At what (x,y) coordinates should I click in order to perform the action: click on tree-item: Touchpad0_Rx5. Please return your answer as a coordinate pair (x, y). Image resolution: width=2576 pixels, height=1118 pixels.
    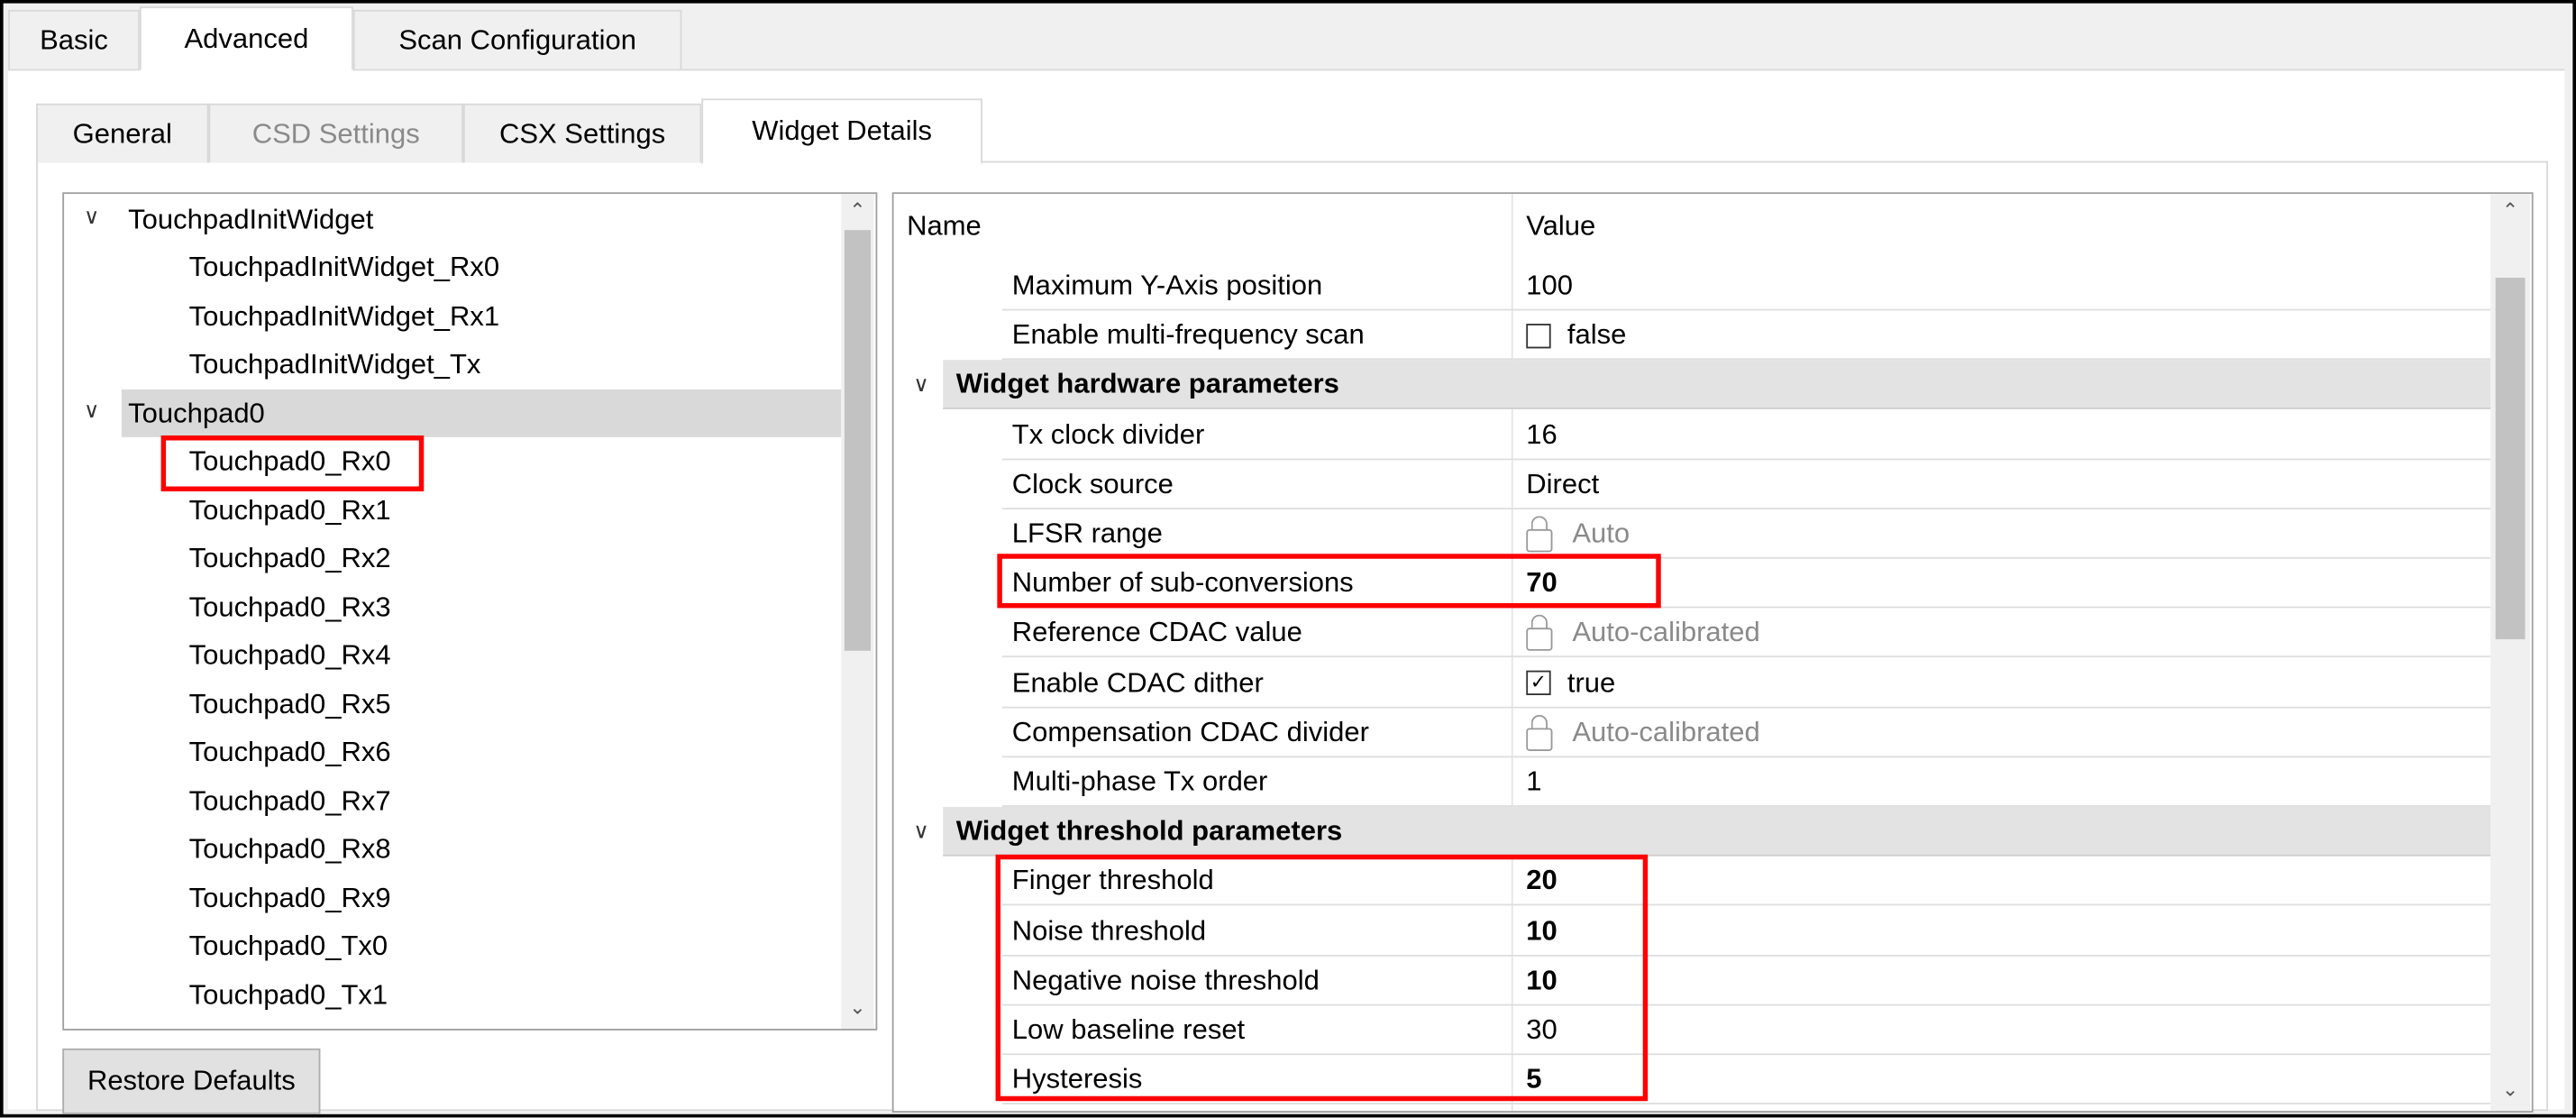
    Looking at the image, I should click on (286, 705).